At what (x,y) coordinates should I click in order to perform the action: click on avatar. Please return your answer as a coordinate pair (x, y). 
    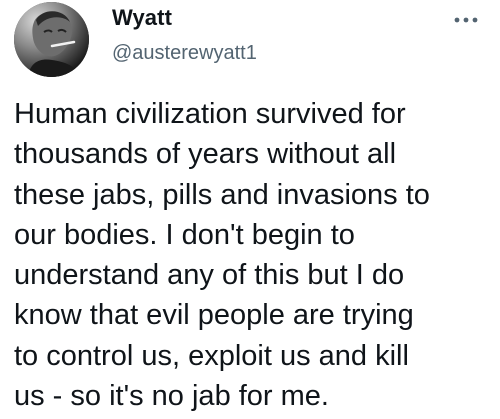
    Looking at the image, I should click on (51, 39).